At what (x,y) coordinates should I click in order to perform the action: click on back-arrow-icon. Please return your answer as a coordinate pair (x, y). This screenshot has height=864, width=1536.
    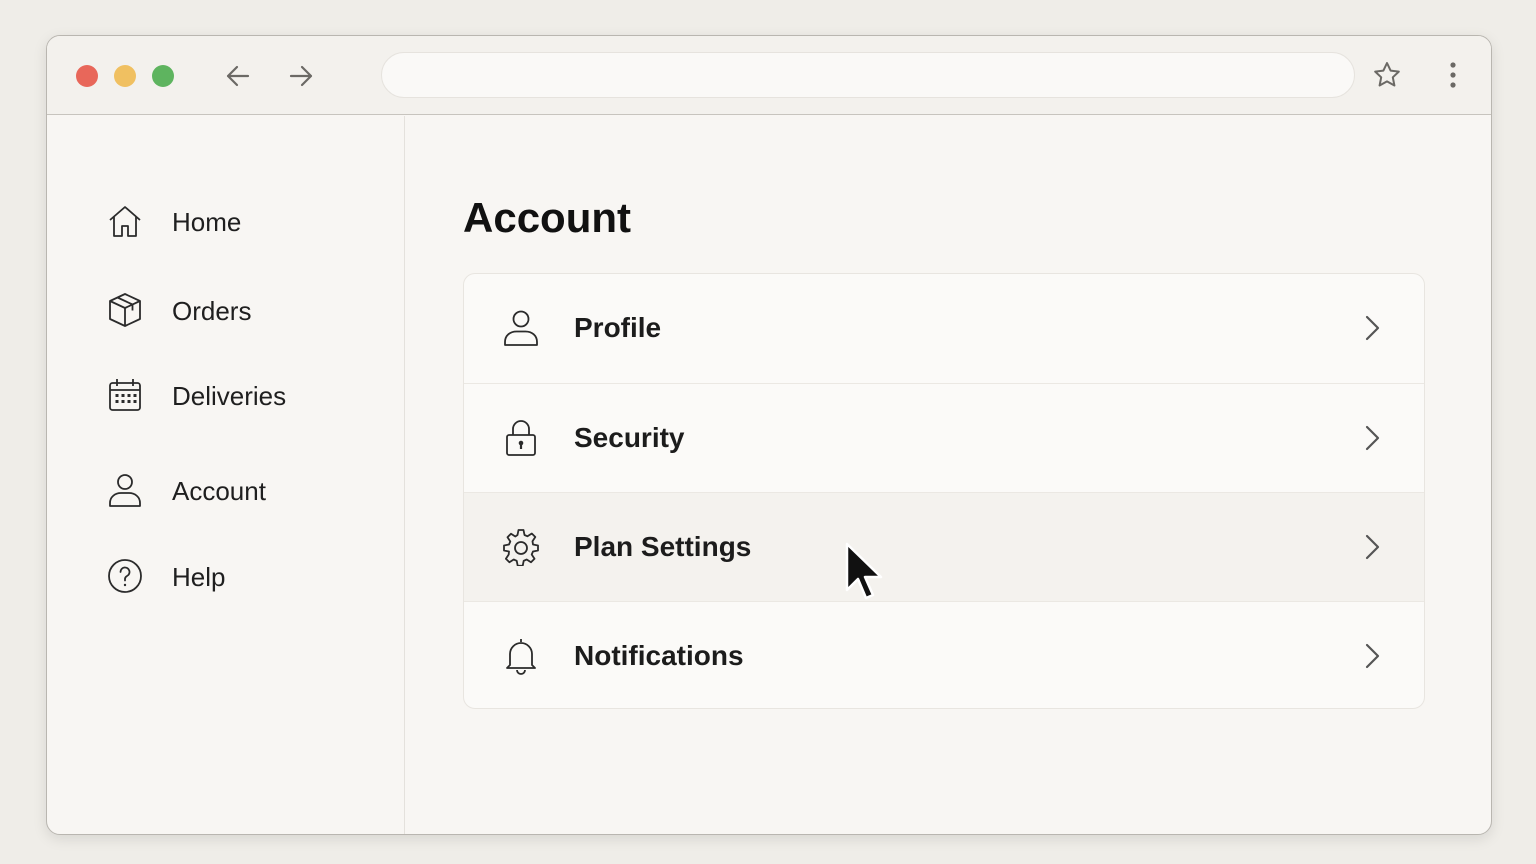
    Looking at the image, I should click on (238, 76).